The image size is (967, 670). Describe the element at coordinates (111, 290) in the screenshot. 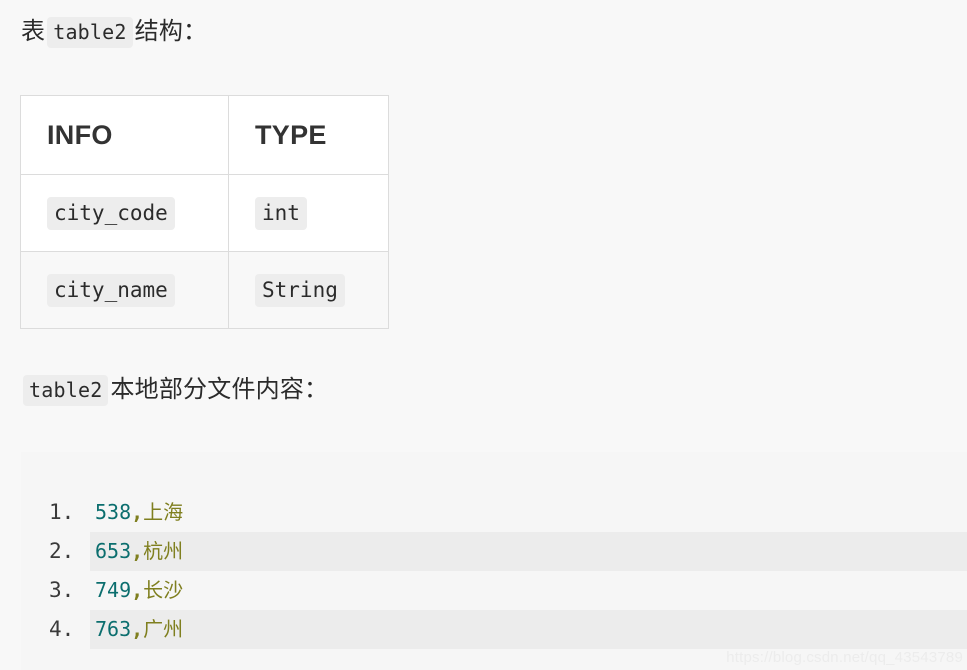

I see `code-chip-city-name: city_name` at that location.